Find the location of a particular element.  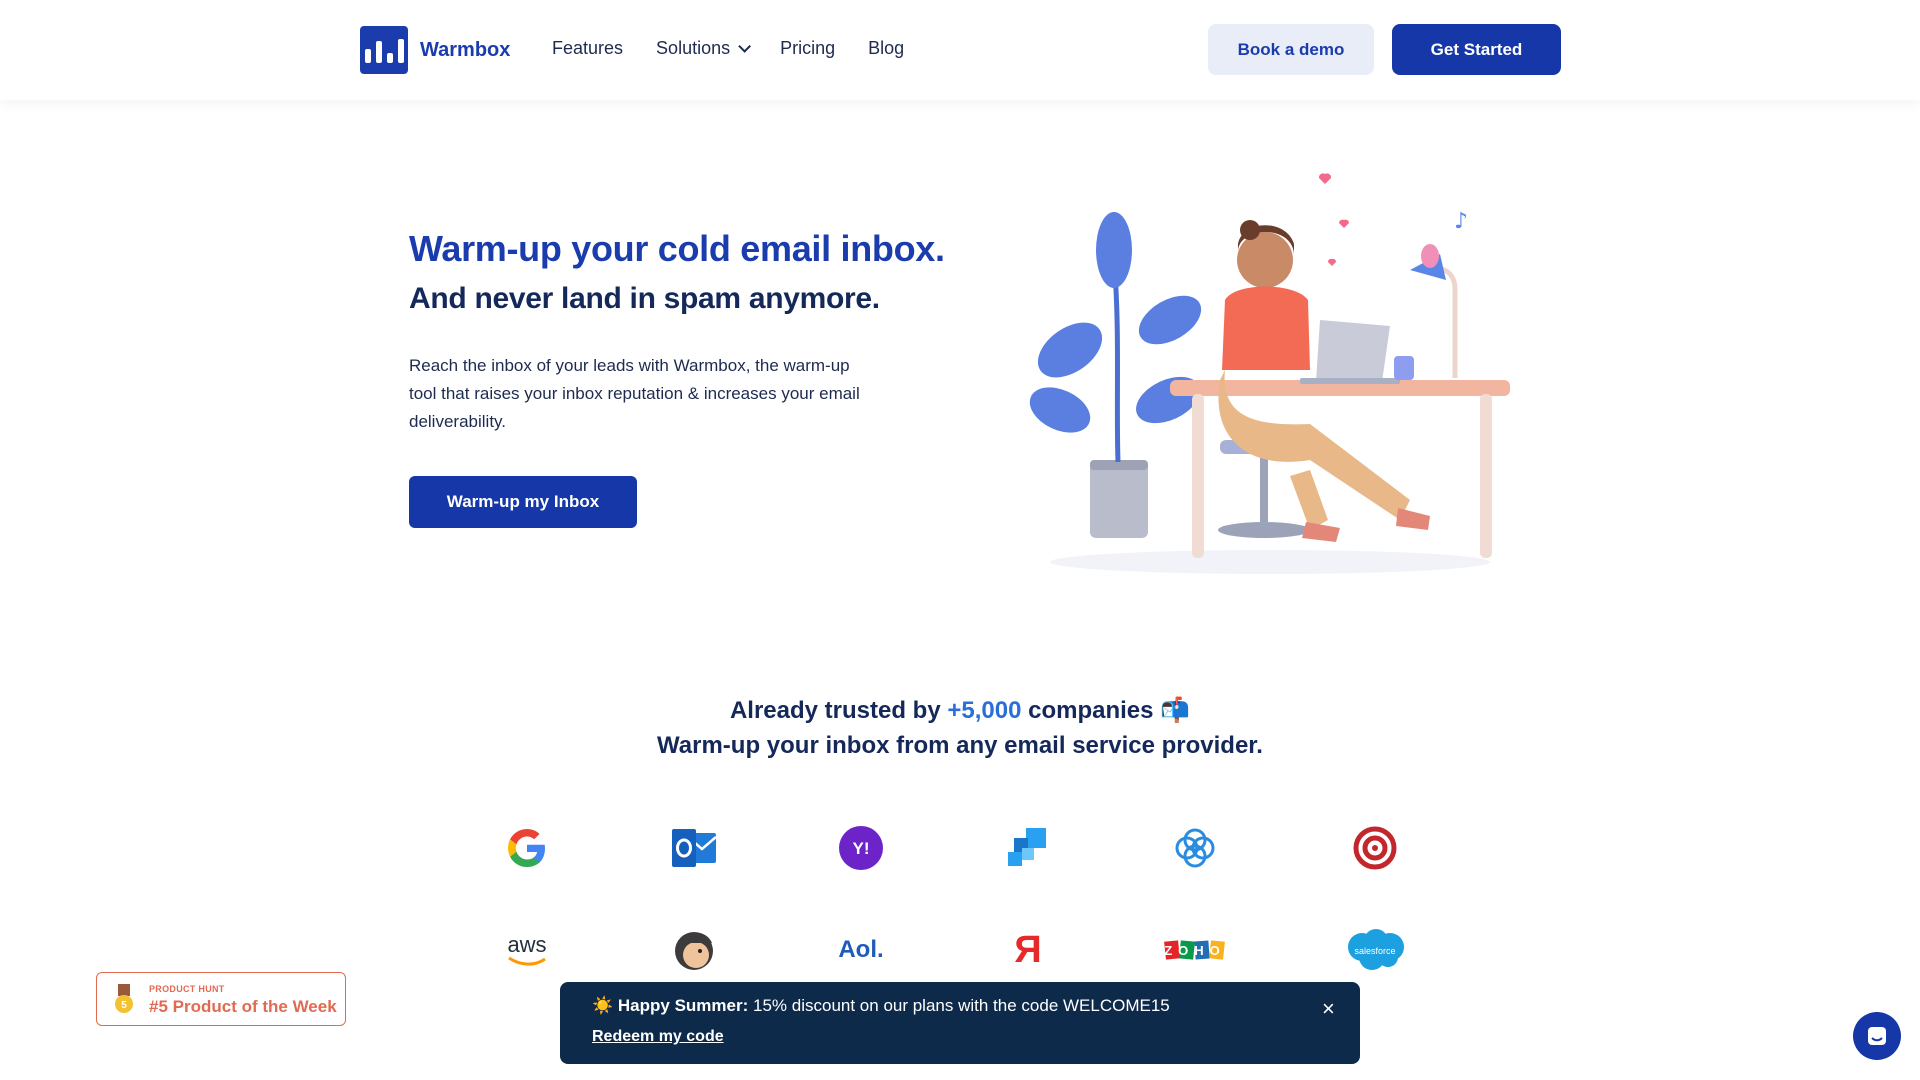

chevron-down-icon is located at coordinates (745, 46).